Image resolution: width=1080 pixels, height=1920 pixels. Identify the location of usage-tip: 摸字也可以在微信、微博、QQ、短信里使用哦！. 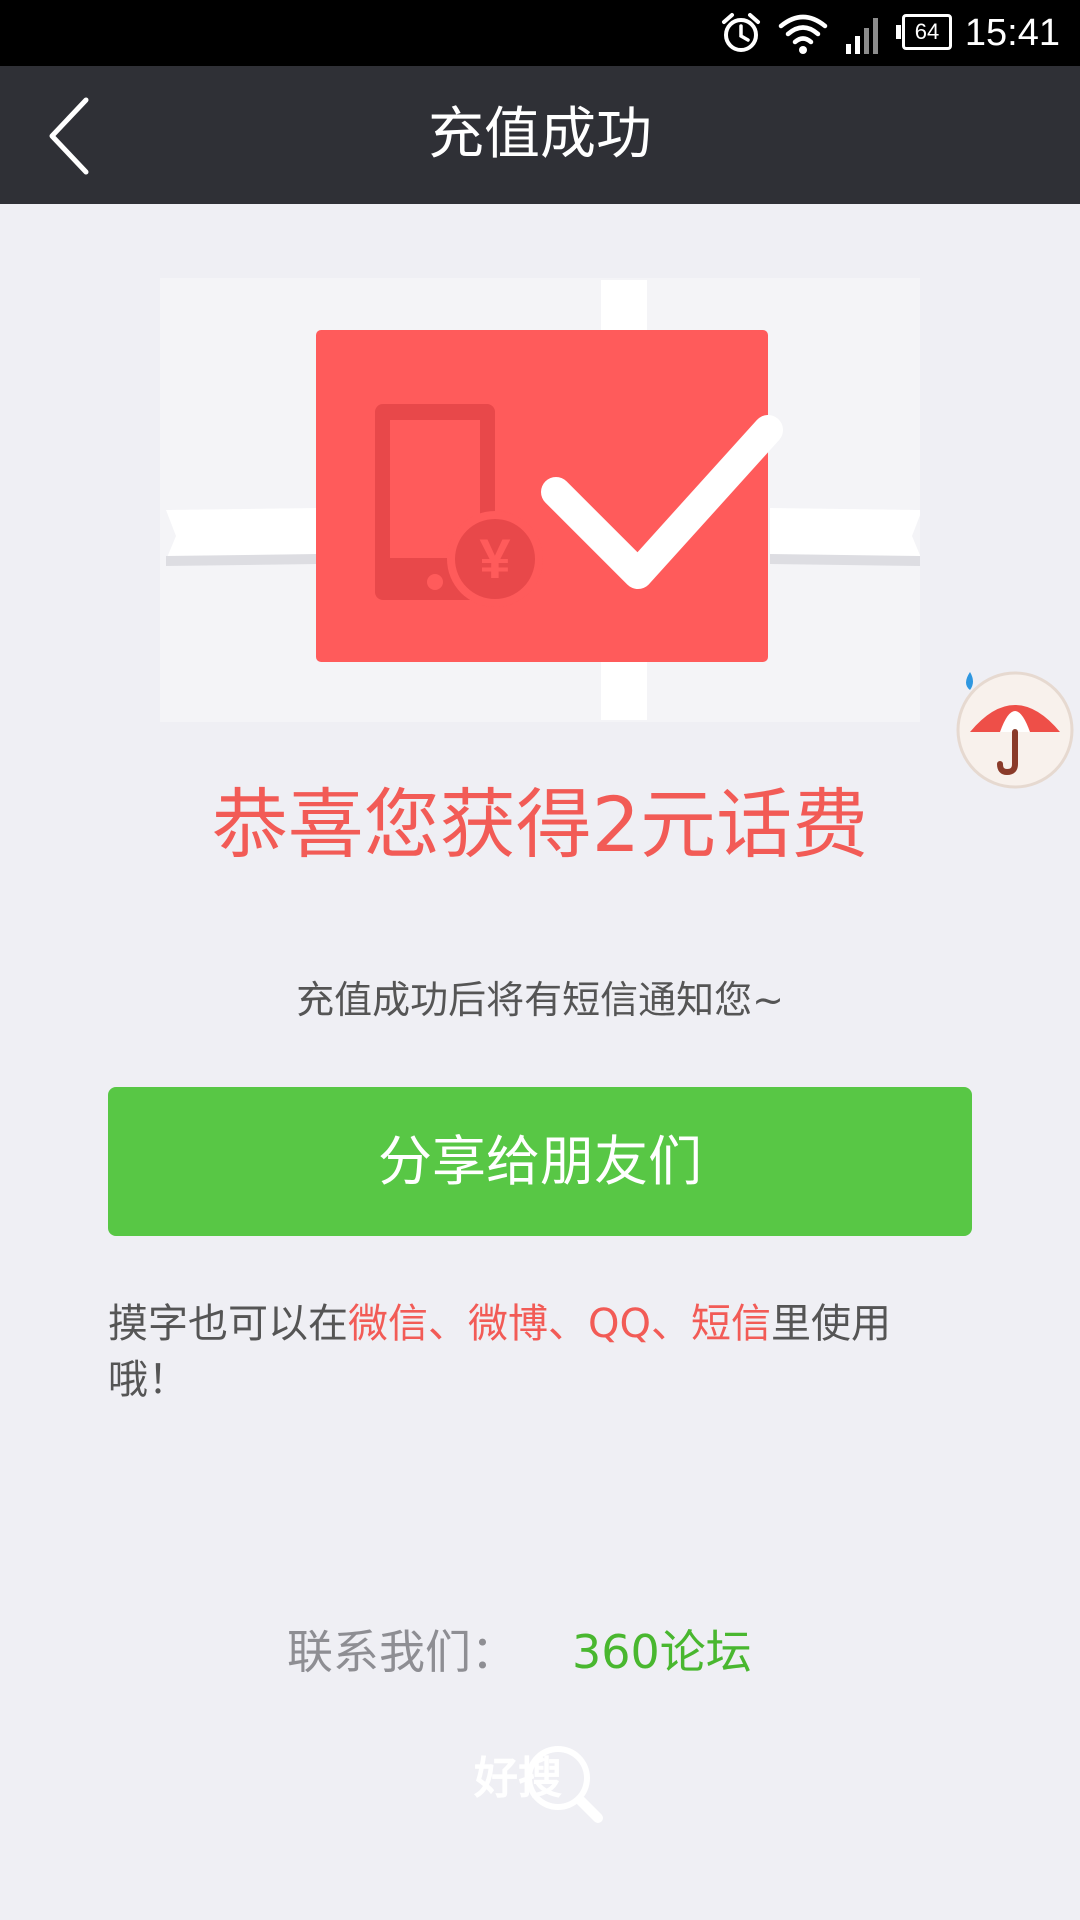
(533, 1352).